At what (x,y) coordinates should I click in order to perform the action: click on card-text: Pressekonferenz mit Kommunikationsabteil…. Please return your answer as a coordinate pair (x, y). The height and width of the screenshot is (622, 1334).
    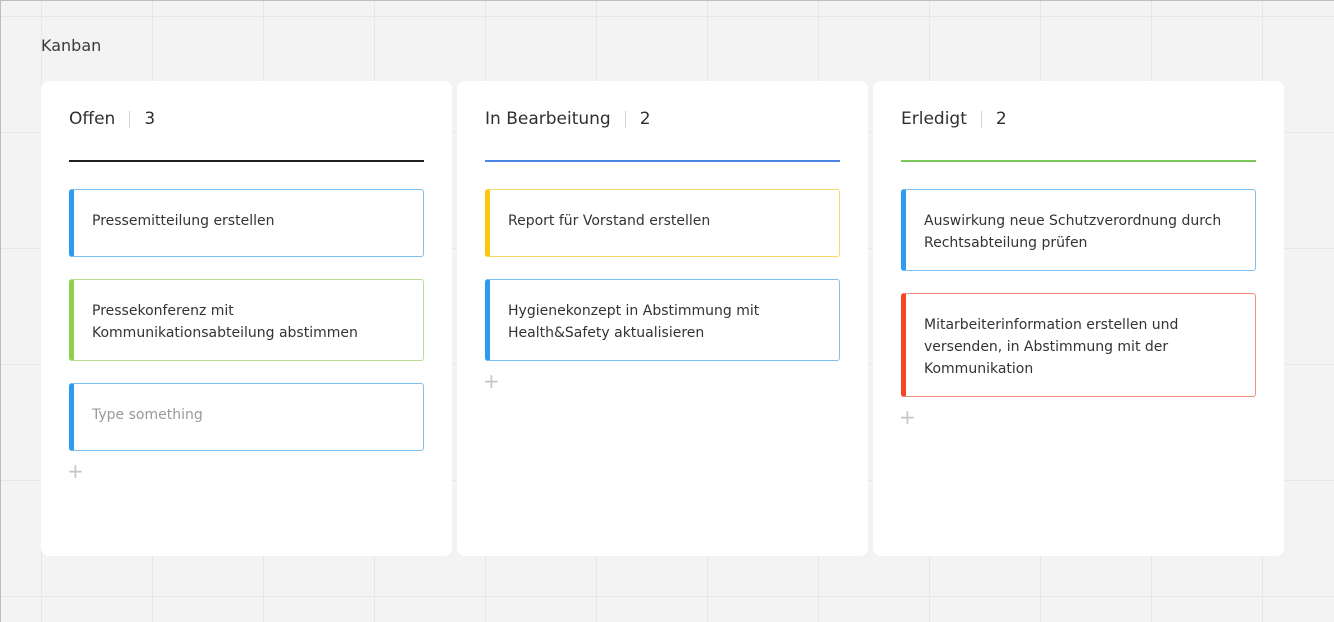
    Looking at the image, I should click on (248, 322).